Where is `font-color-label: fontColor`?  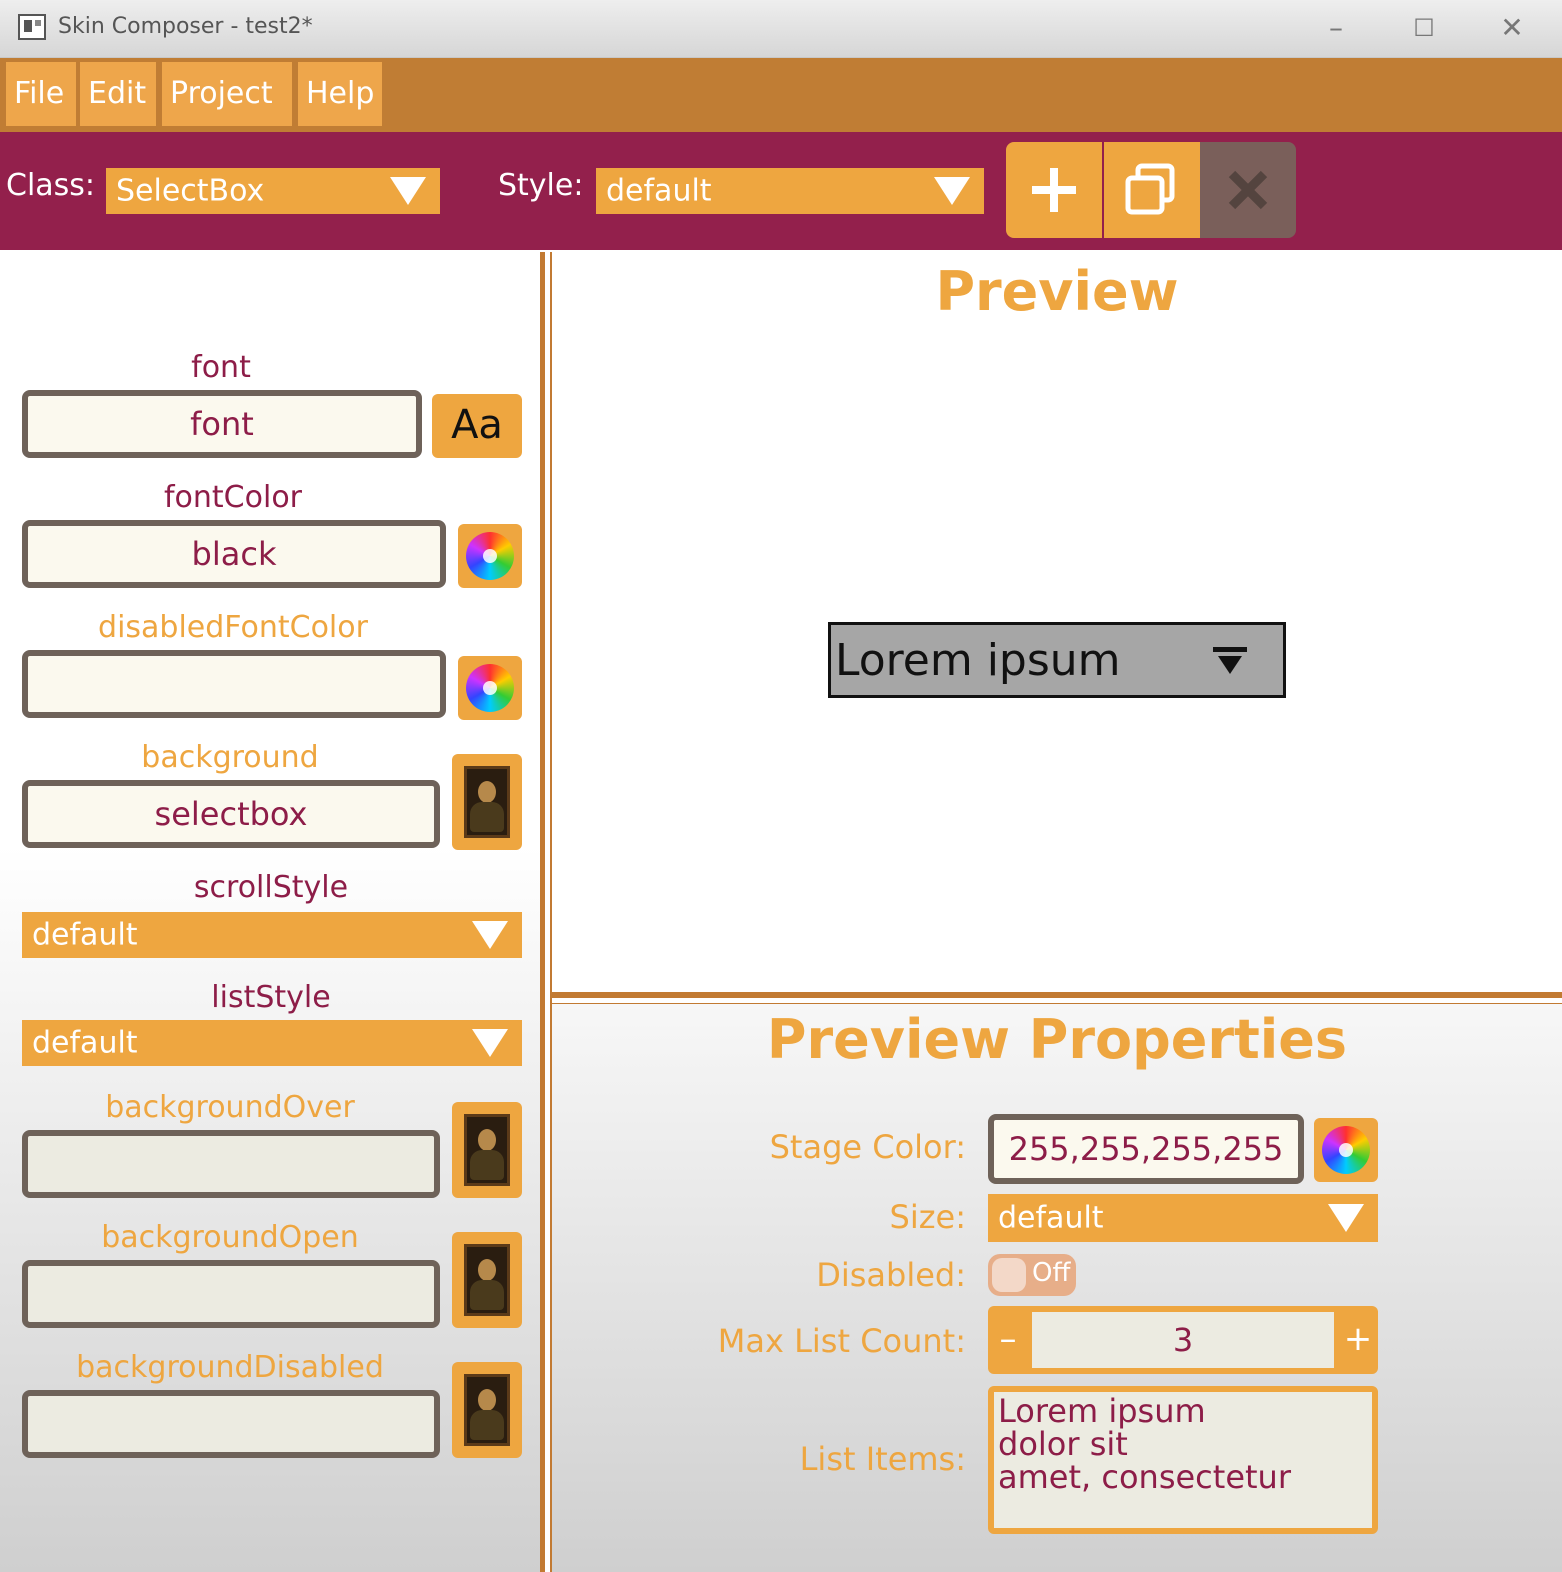
font-color-label: fontColor is located at coordinates (233, 497).